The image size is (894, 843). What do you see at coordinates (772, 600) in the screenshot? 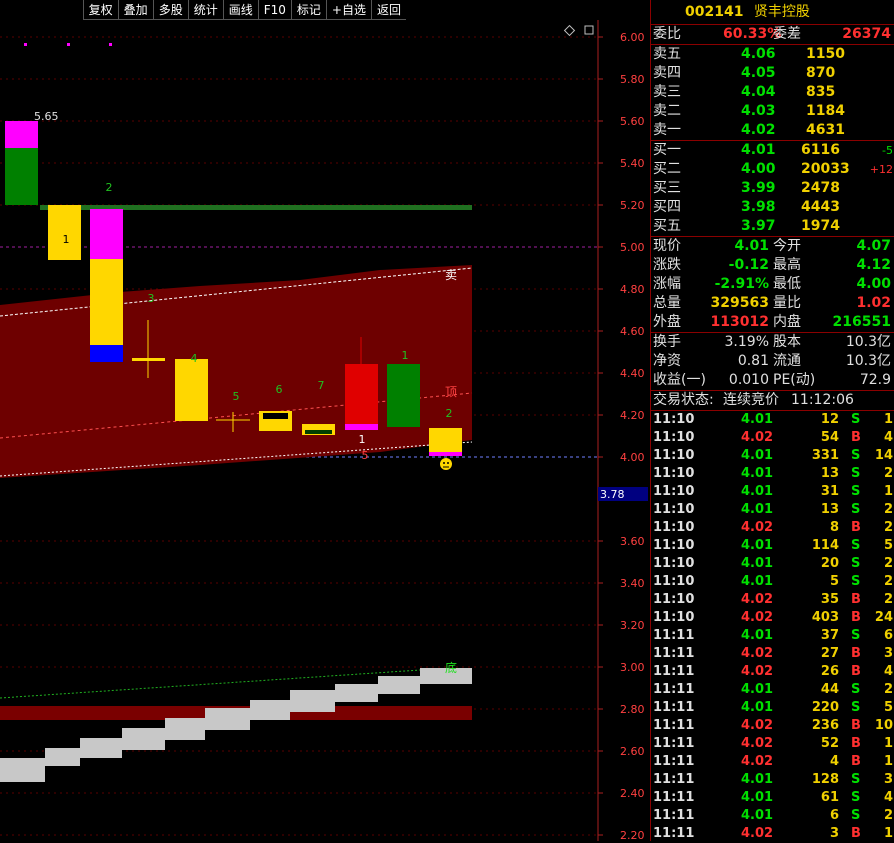
I see `tick-row: 11:10 4.02 35 B 2` at bounding box center [772, 600].